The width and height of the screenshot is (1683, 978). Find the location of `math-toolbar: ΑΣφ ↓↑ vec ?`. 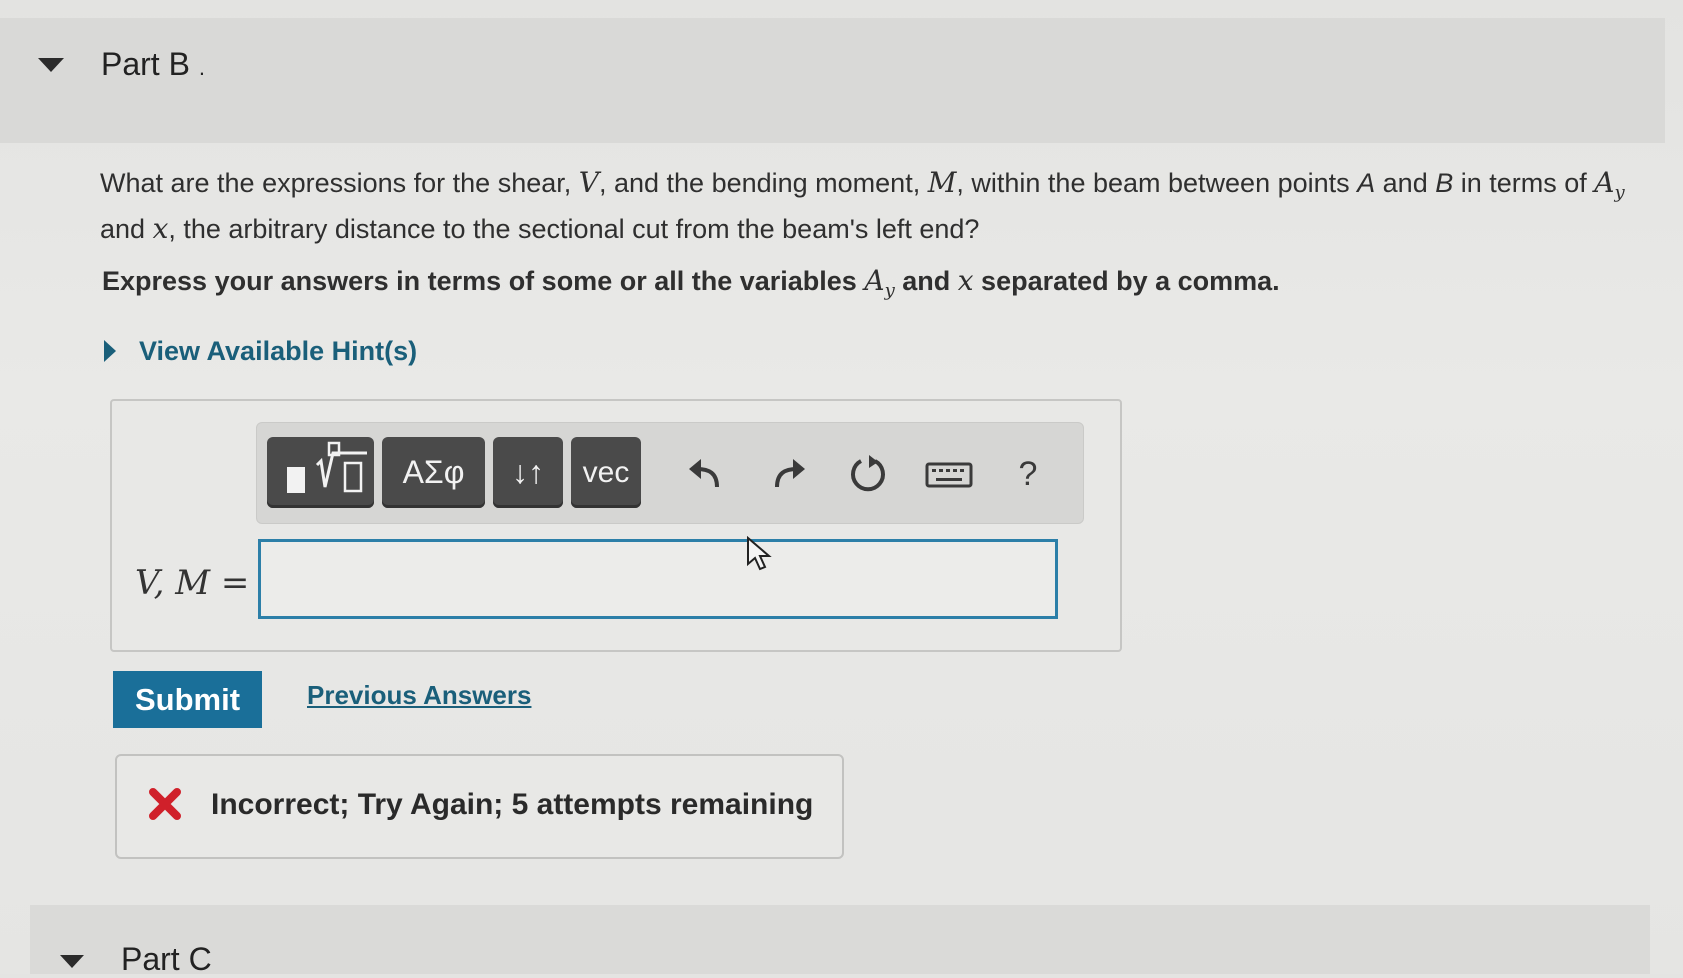

math-toolbar: ΑΣφ ↓↑ vec ? is located at coordinates (670, 473).